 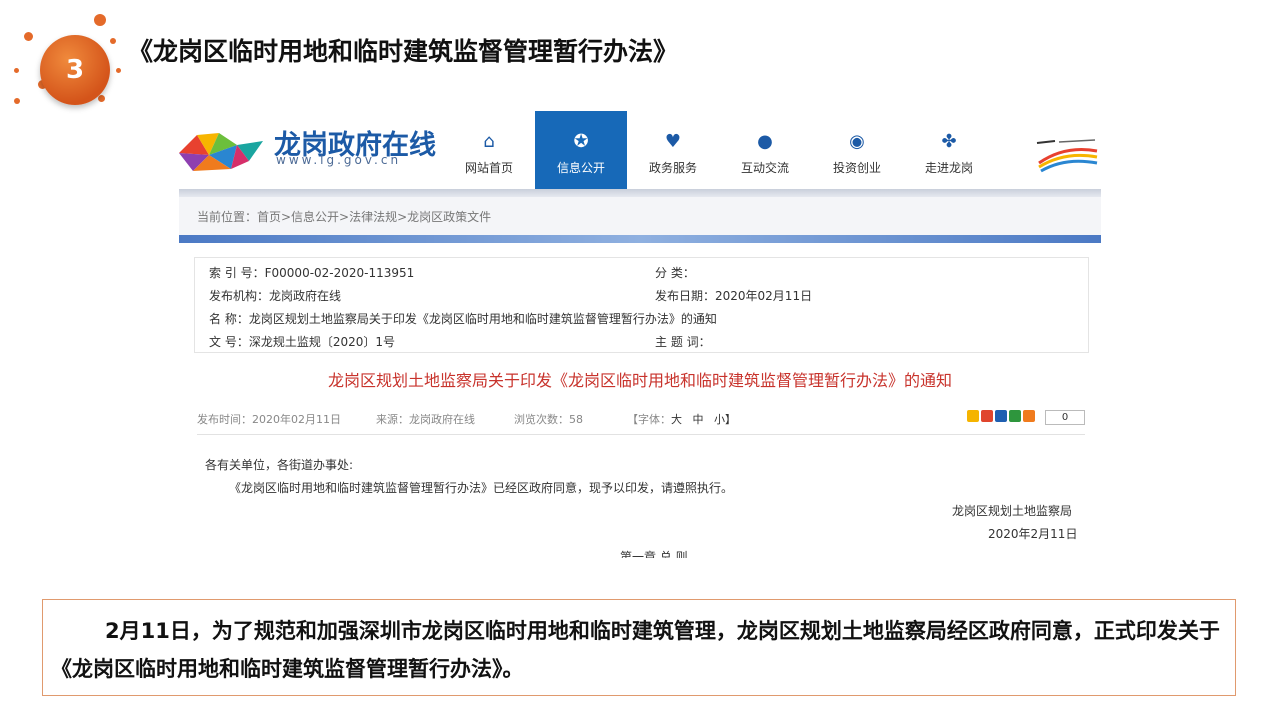 I want to click on slide-title: 《龙岗区临时用地和临时建筑监督管理暂行办法》, so click(x=403, y=51).